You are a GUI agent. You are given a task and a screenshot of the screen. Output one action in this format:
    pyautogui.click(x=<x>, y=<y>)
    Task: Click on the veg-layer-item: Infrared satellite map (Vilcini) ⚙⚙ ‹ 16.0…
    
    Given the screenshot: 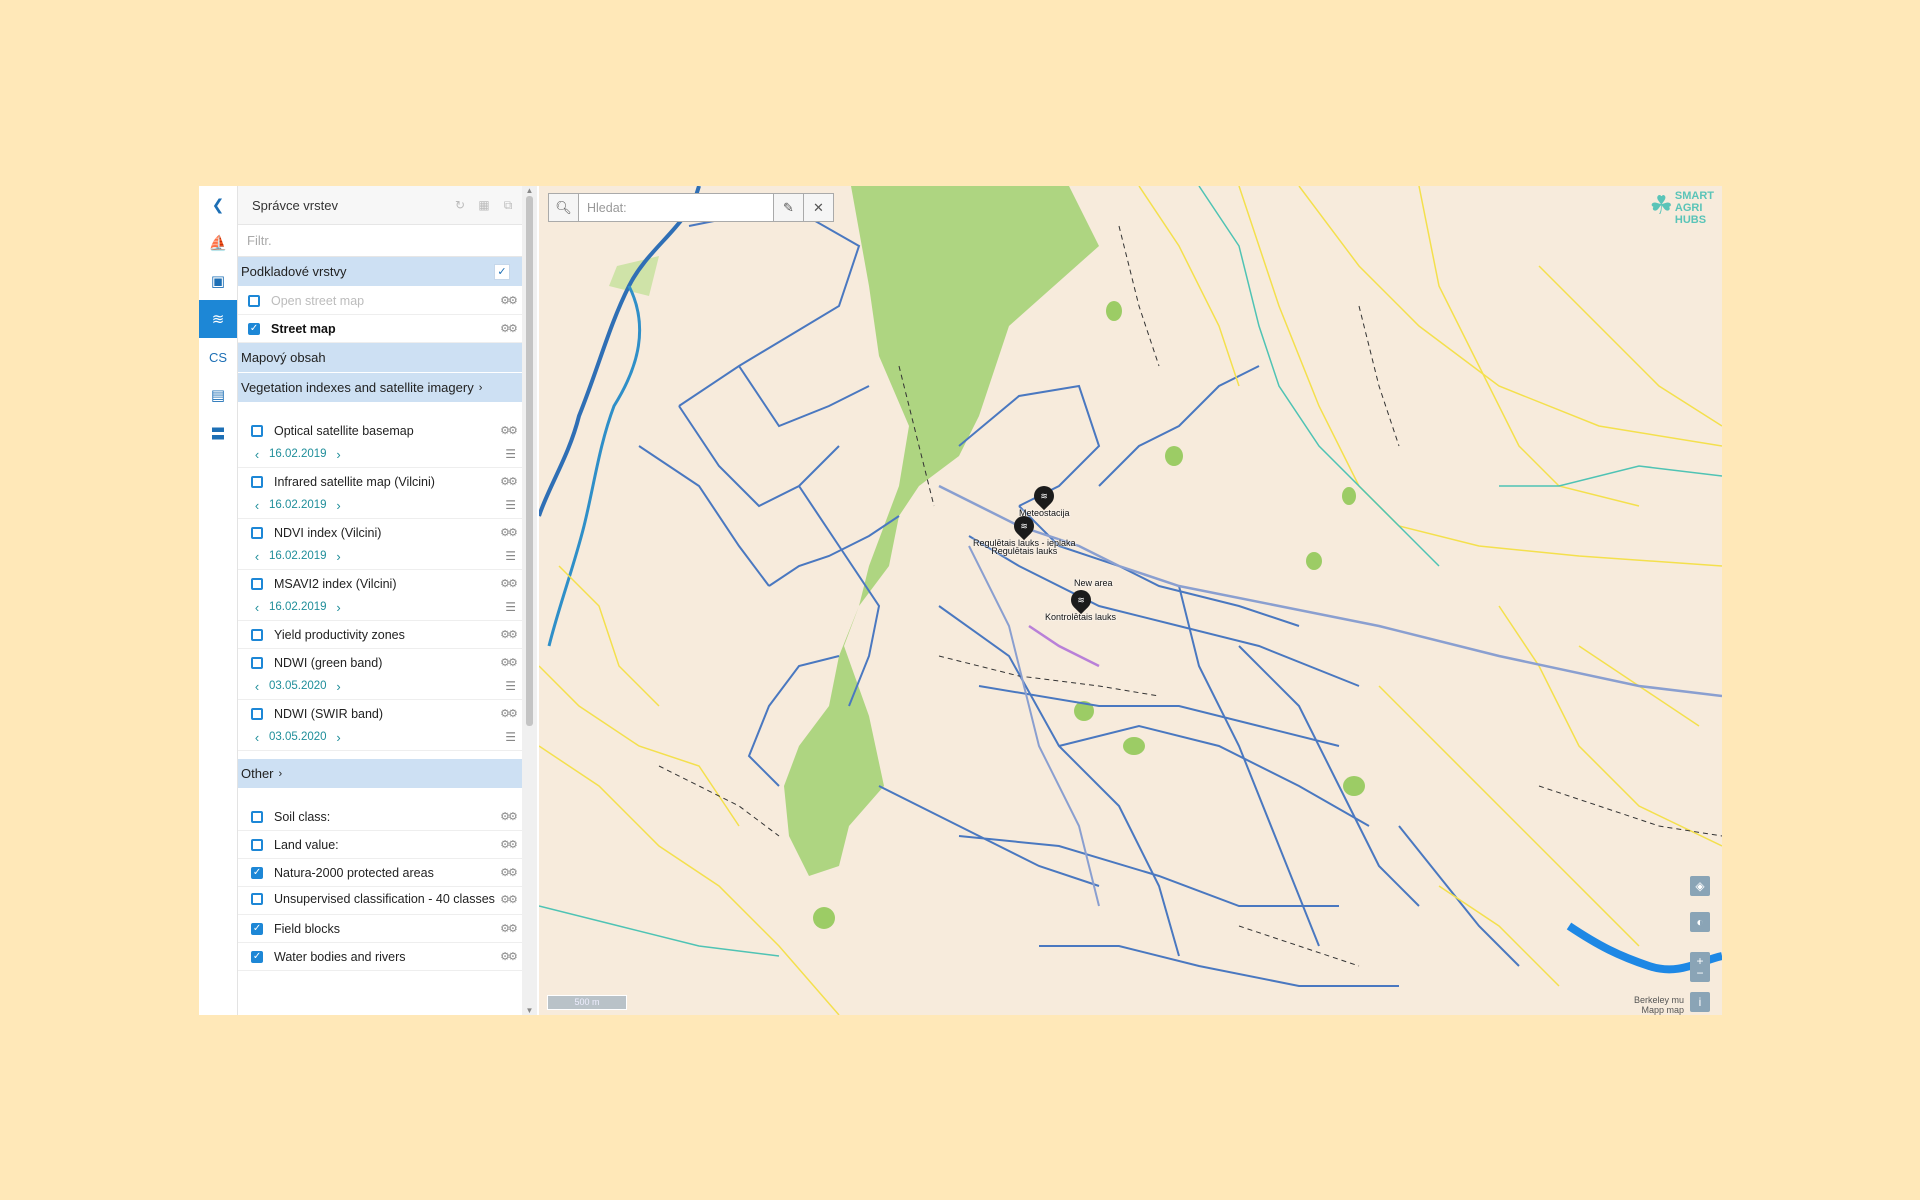 What is the action you would take?
    pyautogui.click(x=380, y=493)
    